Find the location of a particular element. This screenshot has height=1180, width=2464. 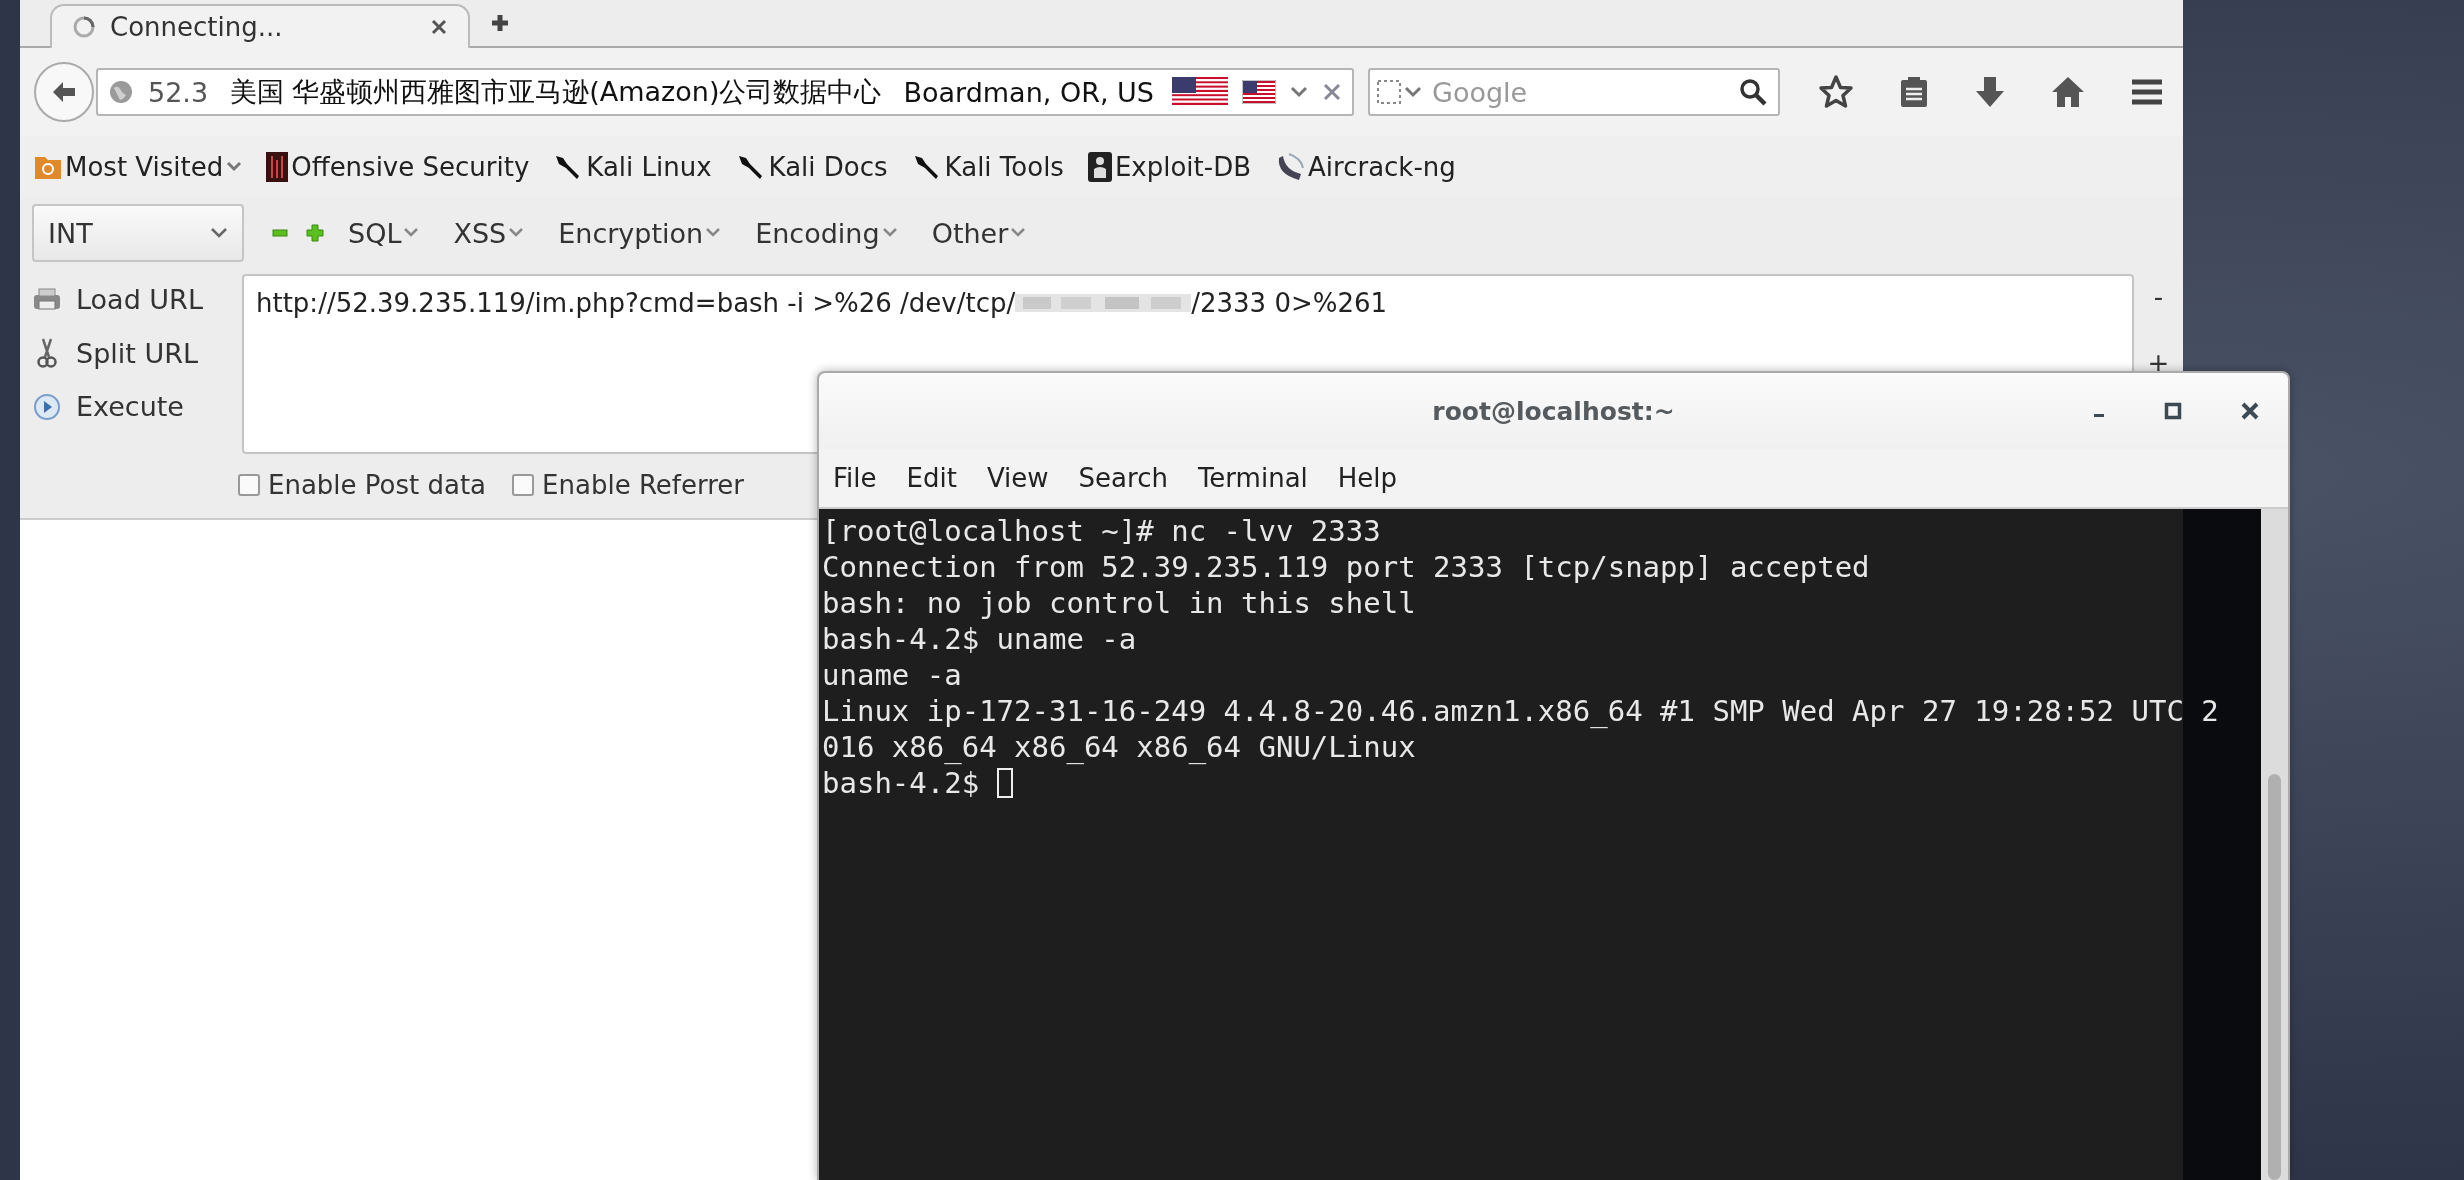

terminal-line: 016 x86_64 x86_64 x86_64 GNU/Linux is located at coordinates (1119, 747).